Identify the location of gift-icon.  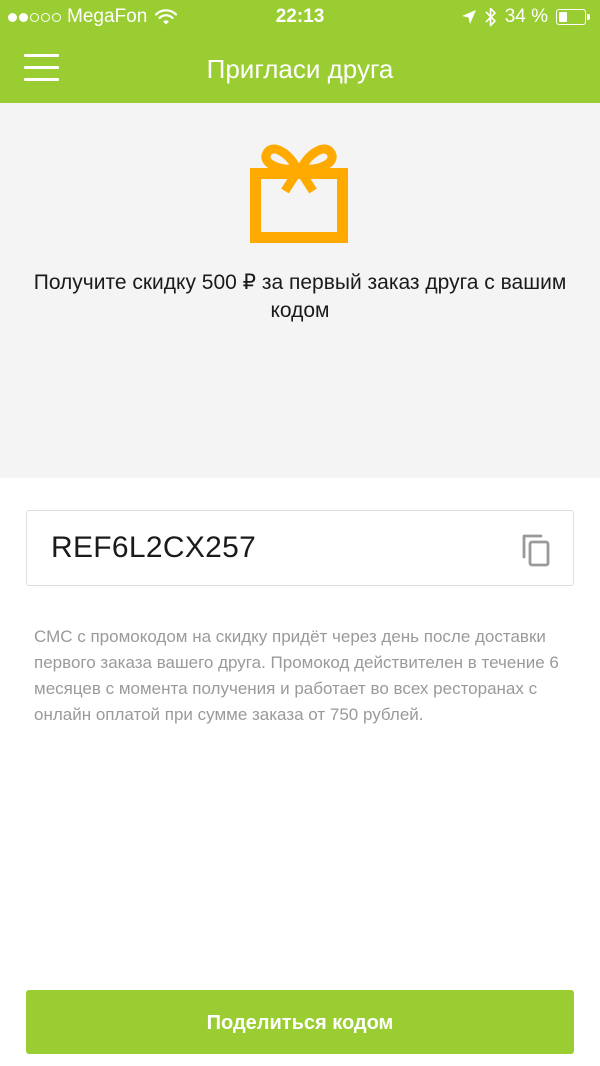
(299, 193).